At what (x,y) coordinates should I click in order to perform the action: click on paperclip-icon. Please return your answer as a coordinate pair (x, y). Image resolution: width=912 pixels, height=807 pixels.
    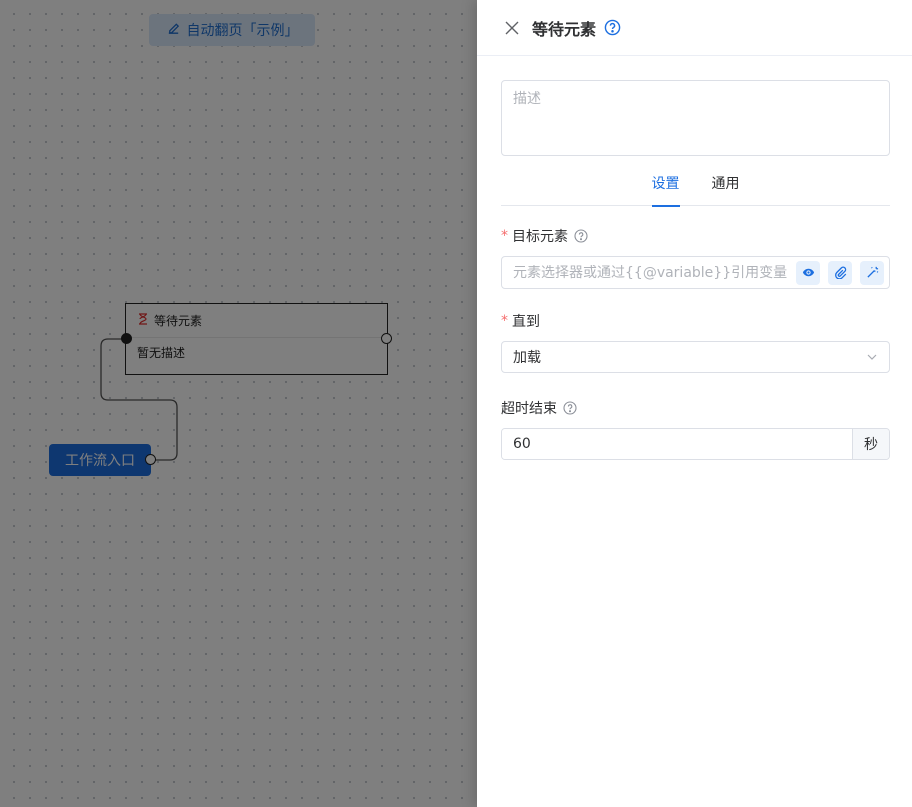
    Looking at the image, I should click on (840, 272).